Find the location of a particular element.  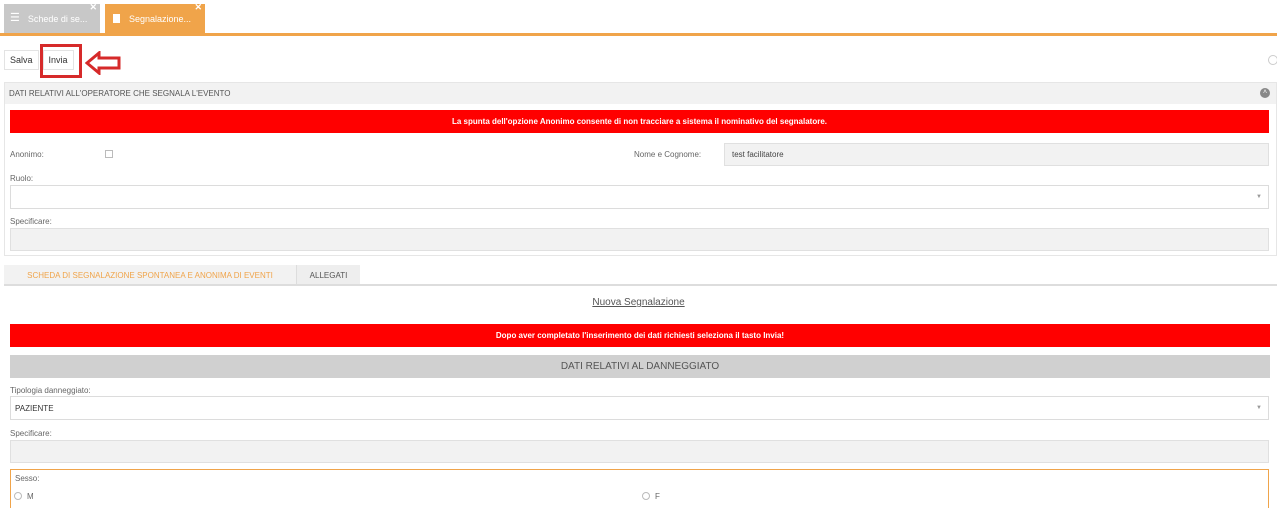

document-icon is located at coordinates (116, 18).